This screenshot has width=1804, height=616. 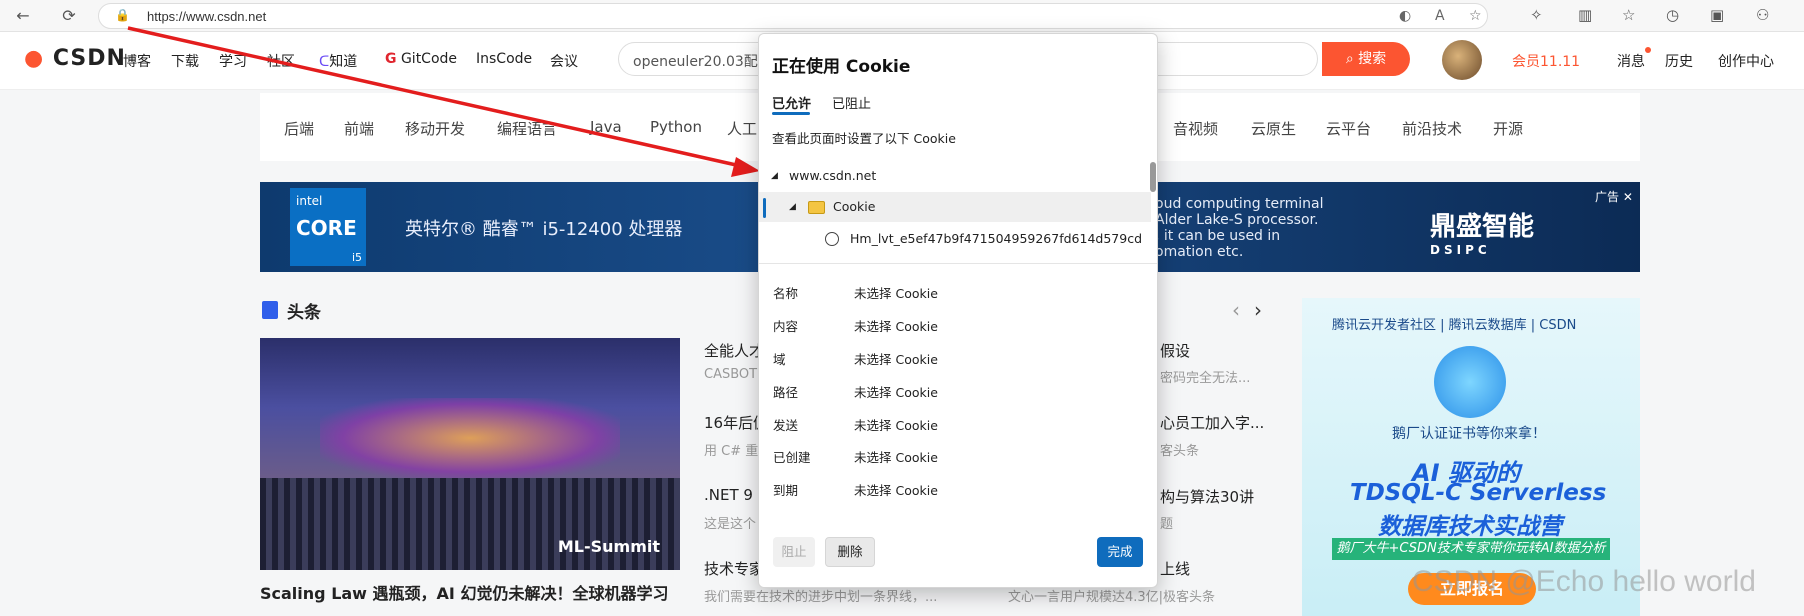 What do you see at coordinates (1366, 59) in the screenshot?
I see `search-button: ⌕ 搜索` at bounding box center [1366, 59].